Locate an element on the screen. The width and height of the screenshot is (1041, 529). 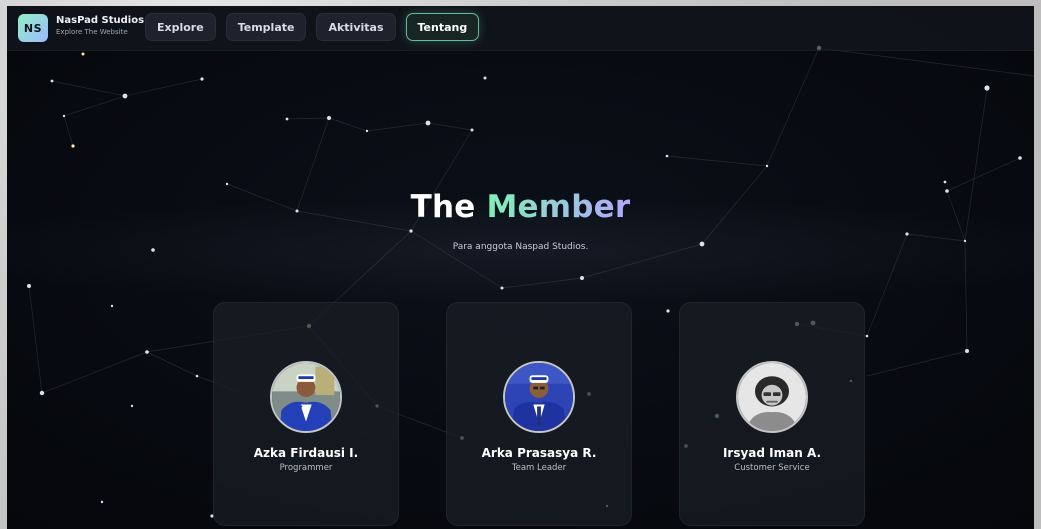
brand-title: NasPad Studios is located at coordinates (100, 20).